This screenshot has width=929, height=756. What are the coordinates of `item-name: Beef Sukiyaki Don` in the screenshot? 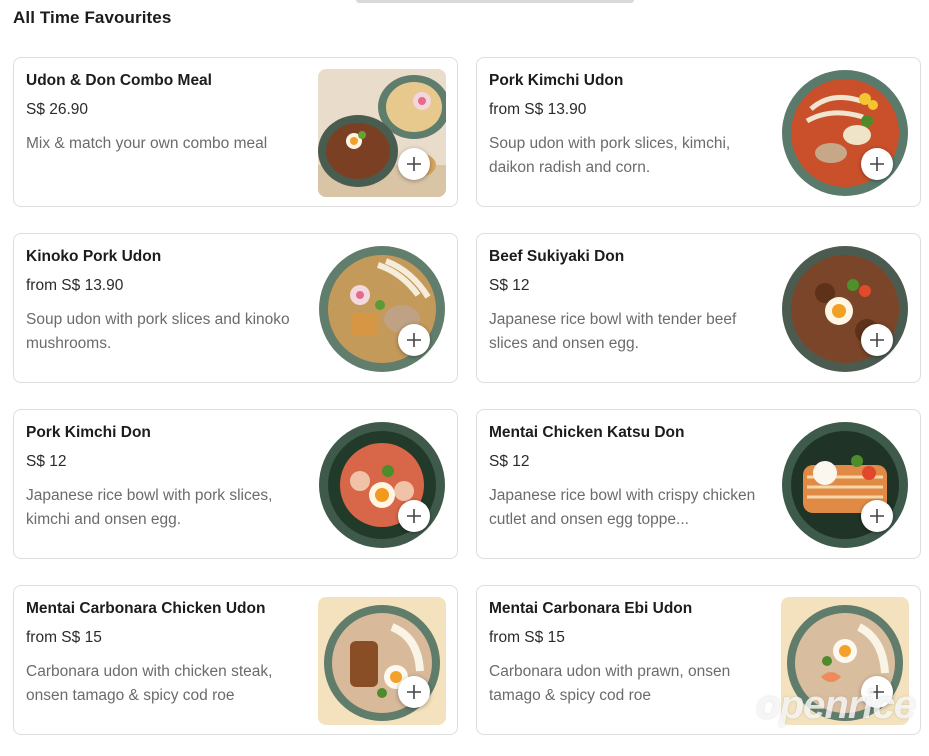 It's located at (557, 256).